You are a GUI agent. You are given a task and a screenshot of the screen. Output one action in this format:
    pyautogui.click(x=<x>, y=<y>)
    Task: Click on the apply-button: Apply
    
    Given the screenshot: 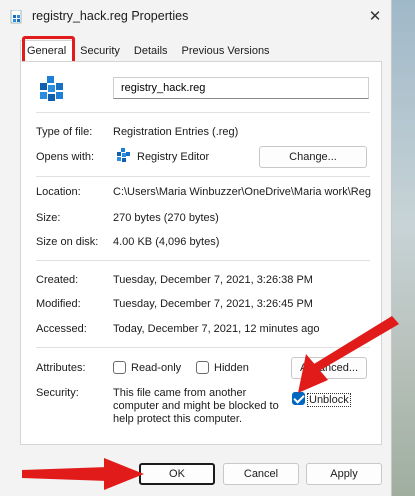 What is the action you would take?
    pyautogui.click(x=344, y=474)
    